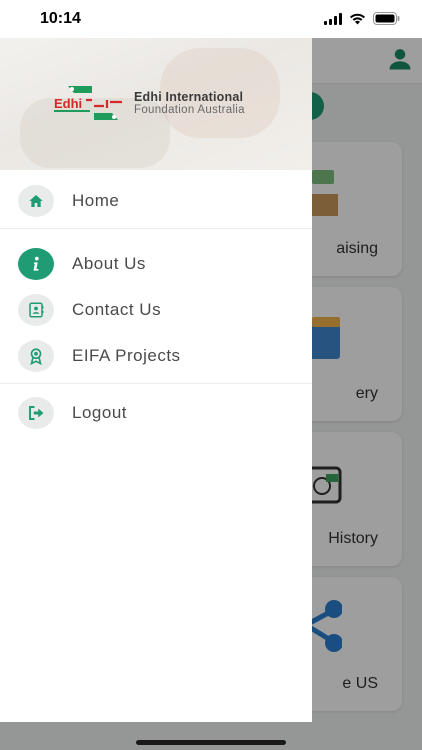  I want to click on home-indicator, so click(211, 742).